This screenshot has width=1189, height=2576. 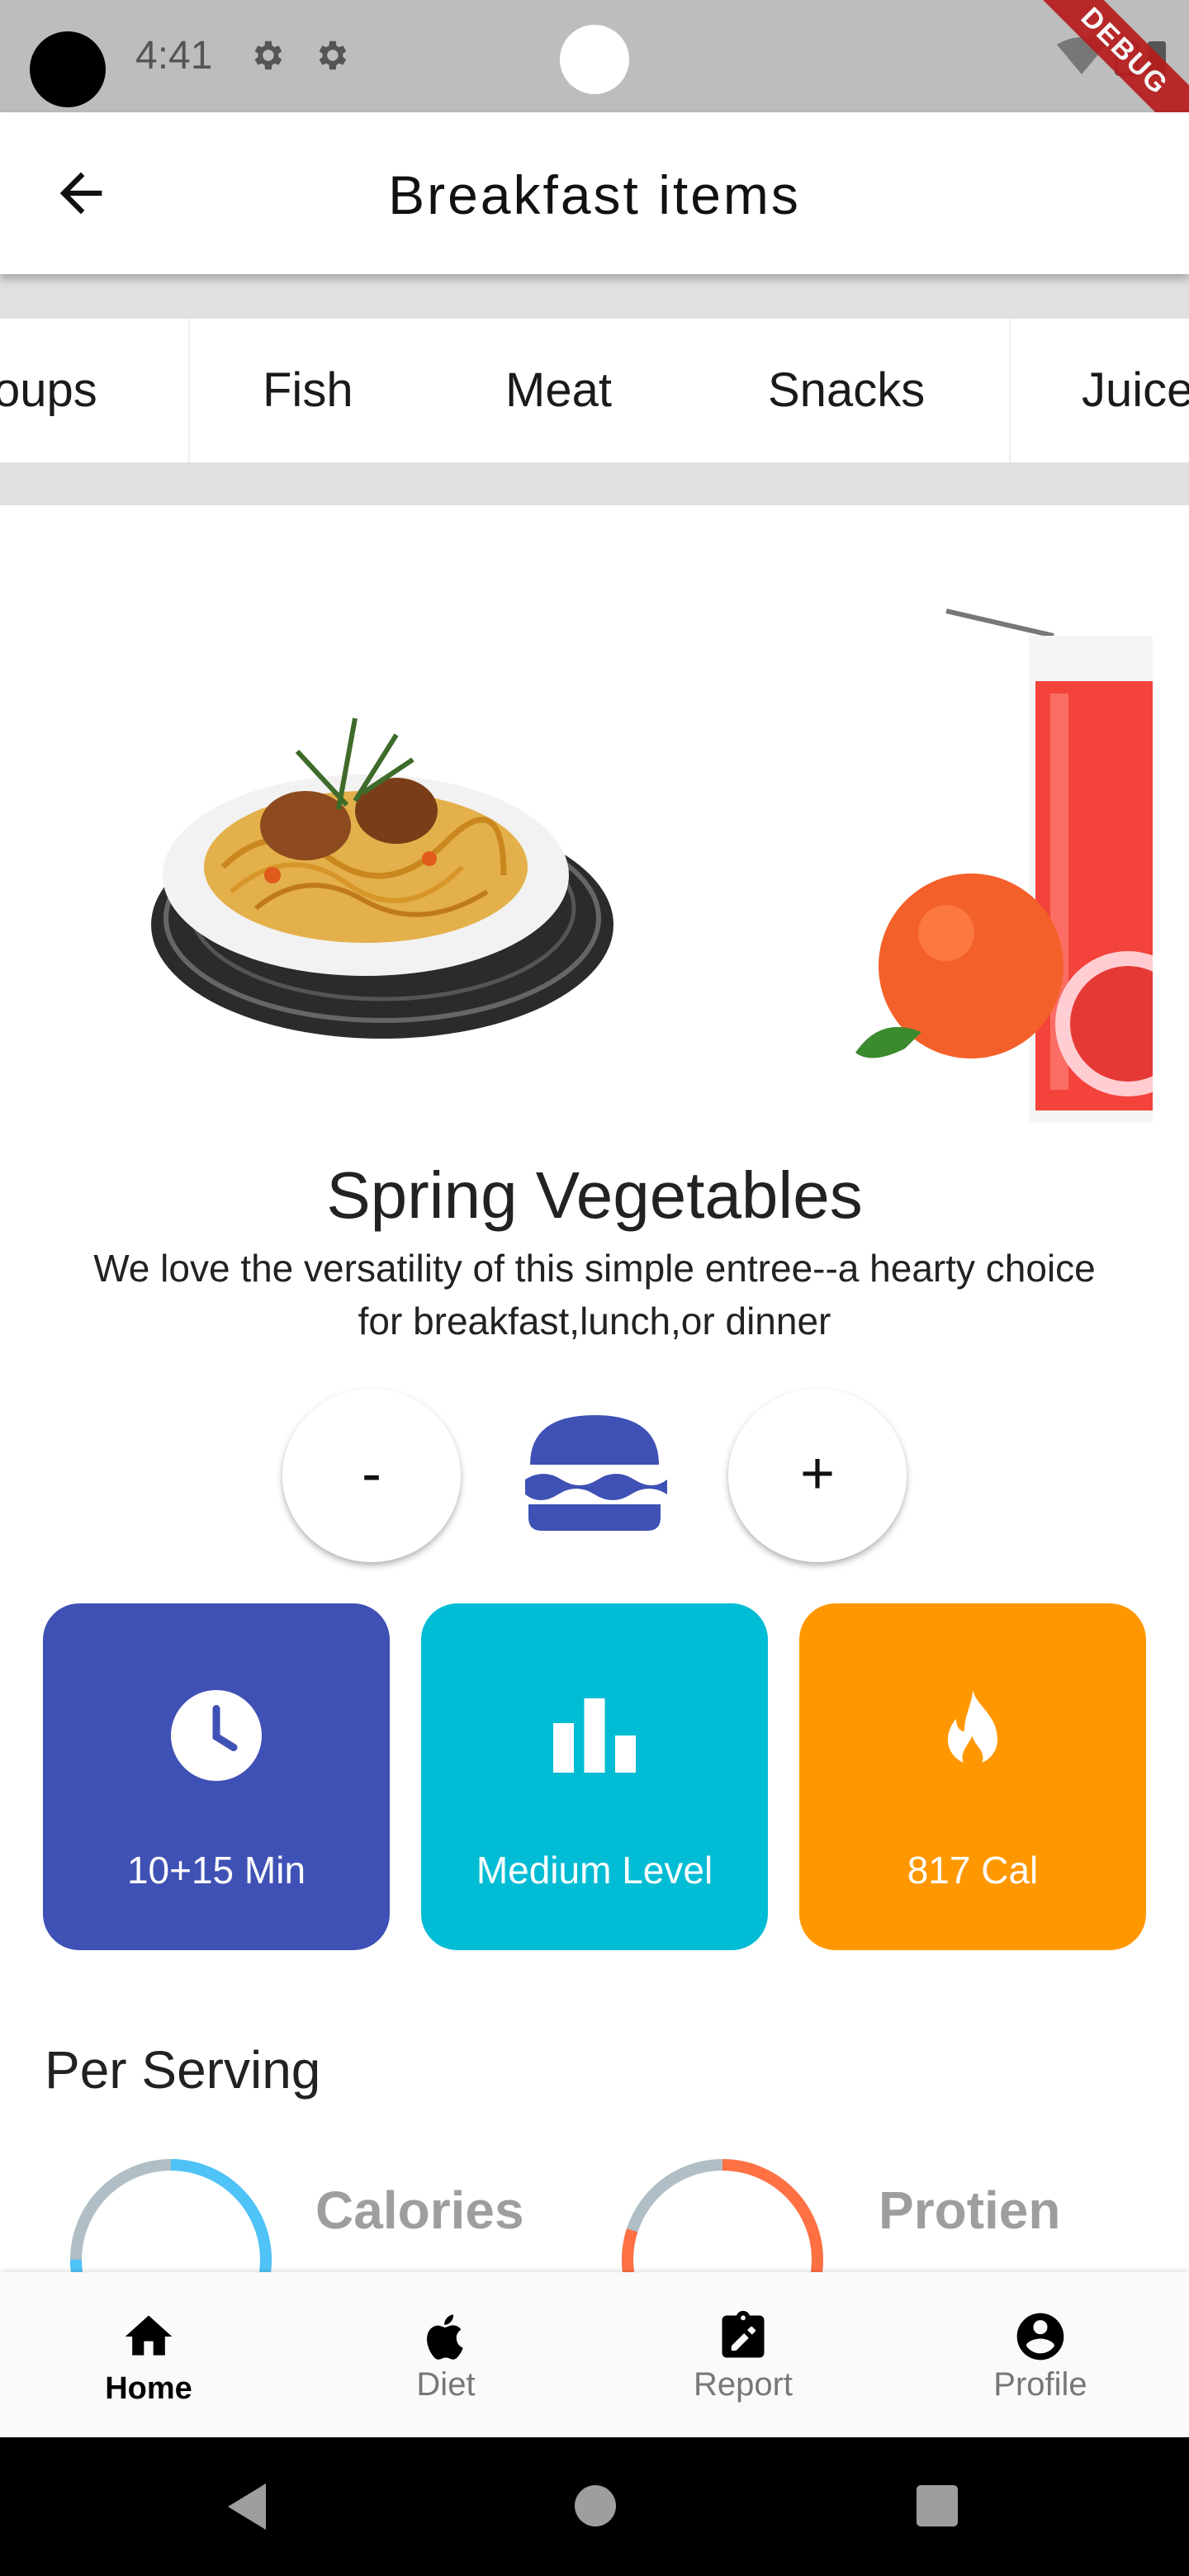 I want to click on prep-time-card: 10+15 Min, so click(x=216, y=1776).